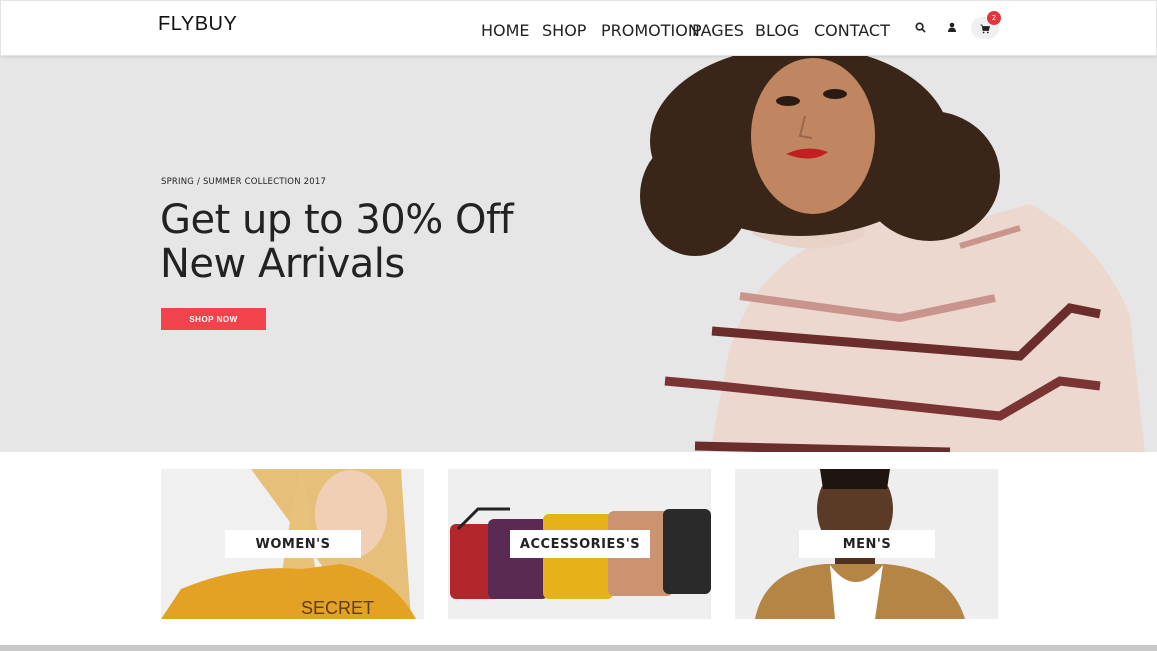 The image size is (1157, 651). I want to click on category-women: SECRET WOMEN'S, so click(292, 544).